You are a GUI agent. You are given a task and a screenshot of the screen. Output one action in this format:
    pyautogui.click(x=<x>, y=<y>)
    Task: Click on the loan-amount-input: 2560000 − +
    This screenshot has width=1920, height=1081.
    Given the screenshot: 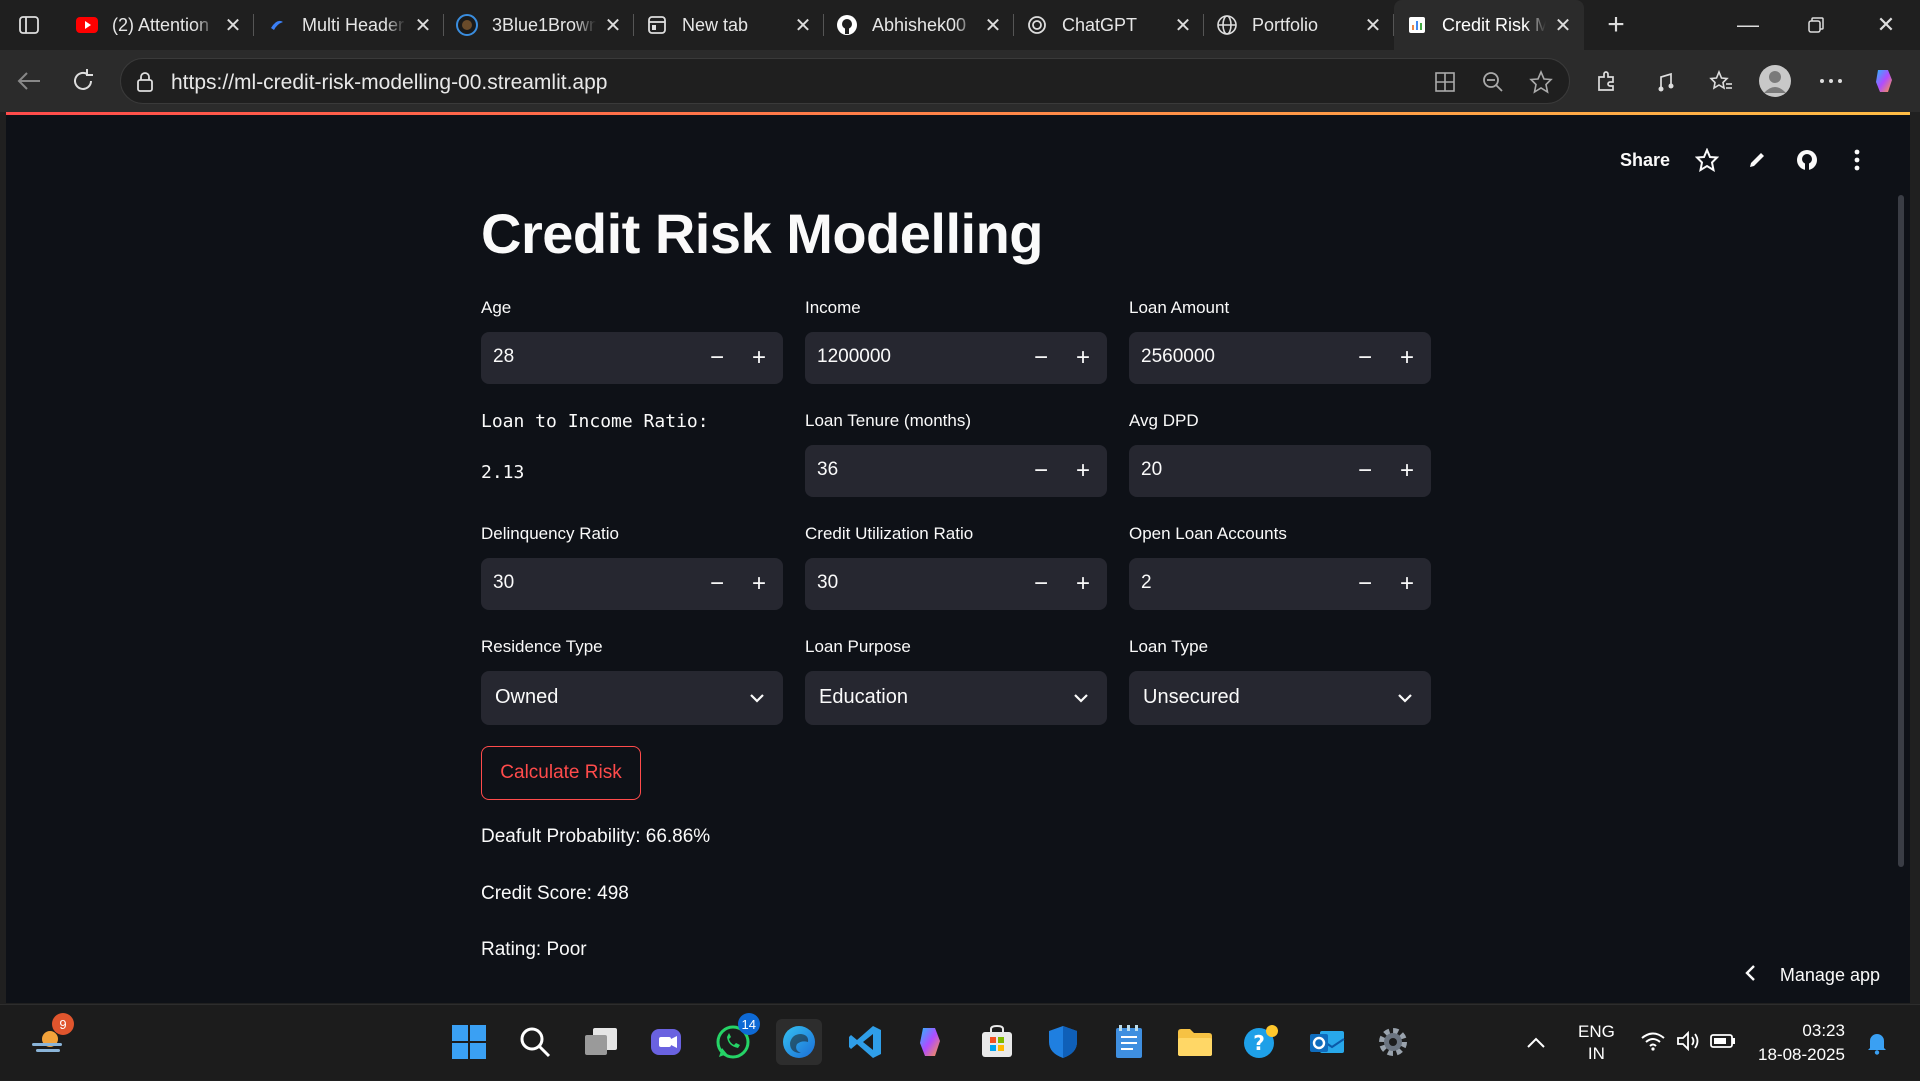 What is the action you would take?
    pyautogui.click(x=1280, y=358)
    